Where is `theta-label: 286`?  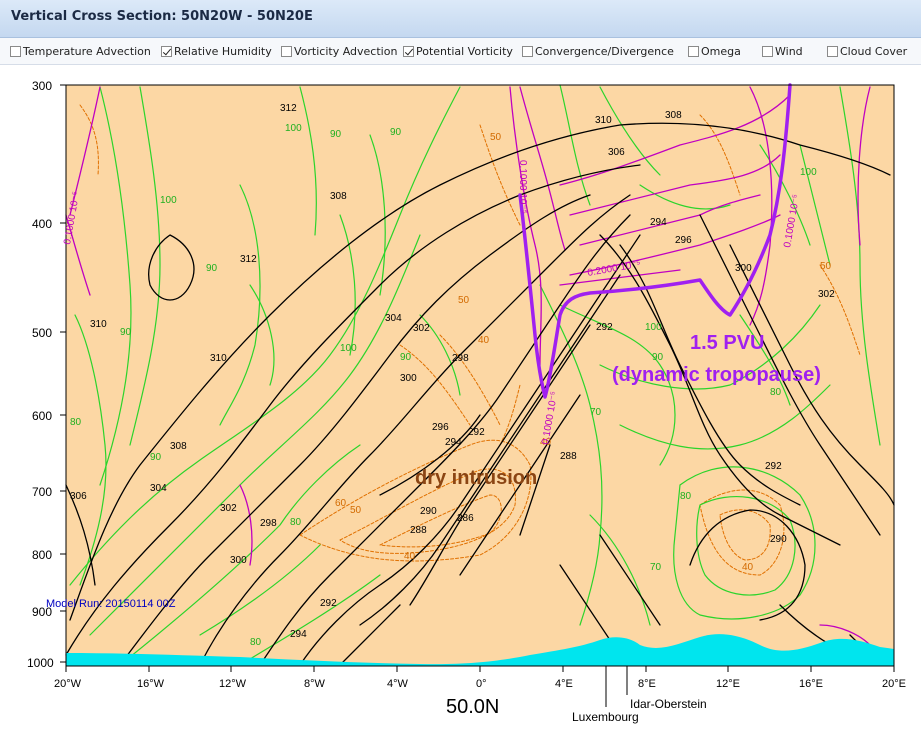
theta-label: 286 is located at coordinates (465, 518).